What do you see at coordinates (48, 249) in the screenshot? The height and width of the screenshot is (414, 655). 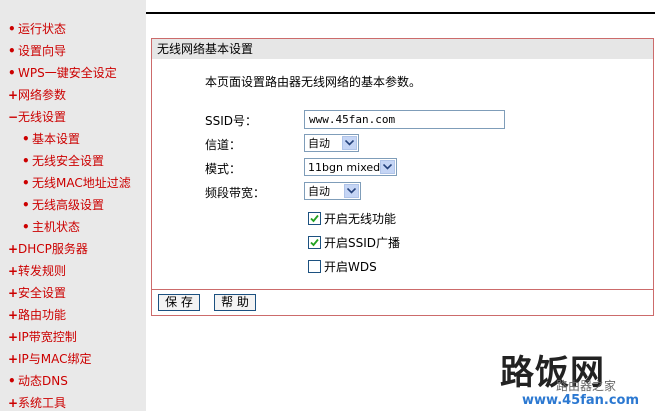 I see `sidebar-item-dhcp: +DHCP服务器` at bounding box center [48, 249].